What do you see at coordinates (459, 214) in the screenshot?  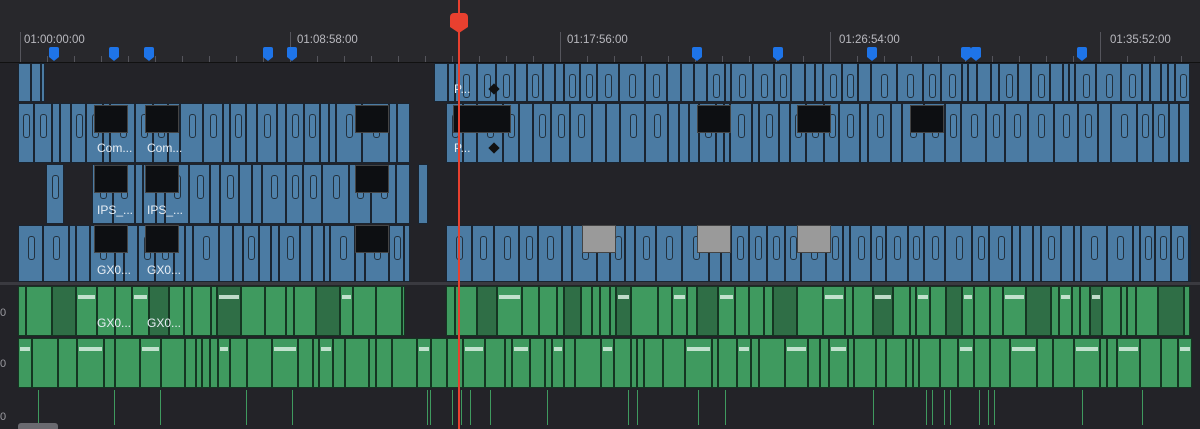 I see `playhead` at bounding box center [459, 214].